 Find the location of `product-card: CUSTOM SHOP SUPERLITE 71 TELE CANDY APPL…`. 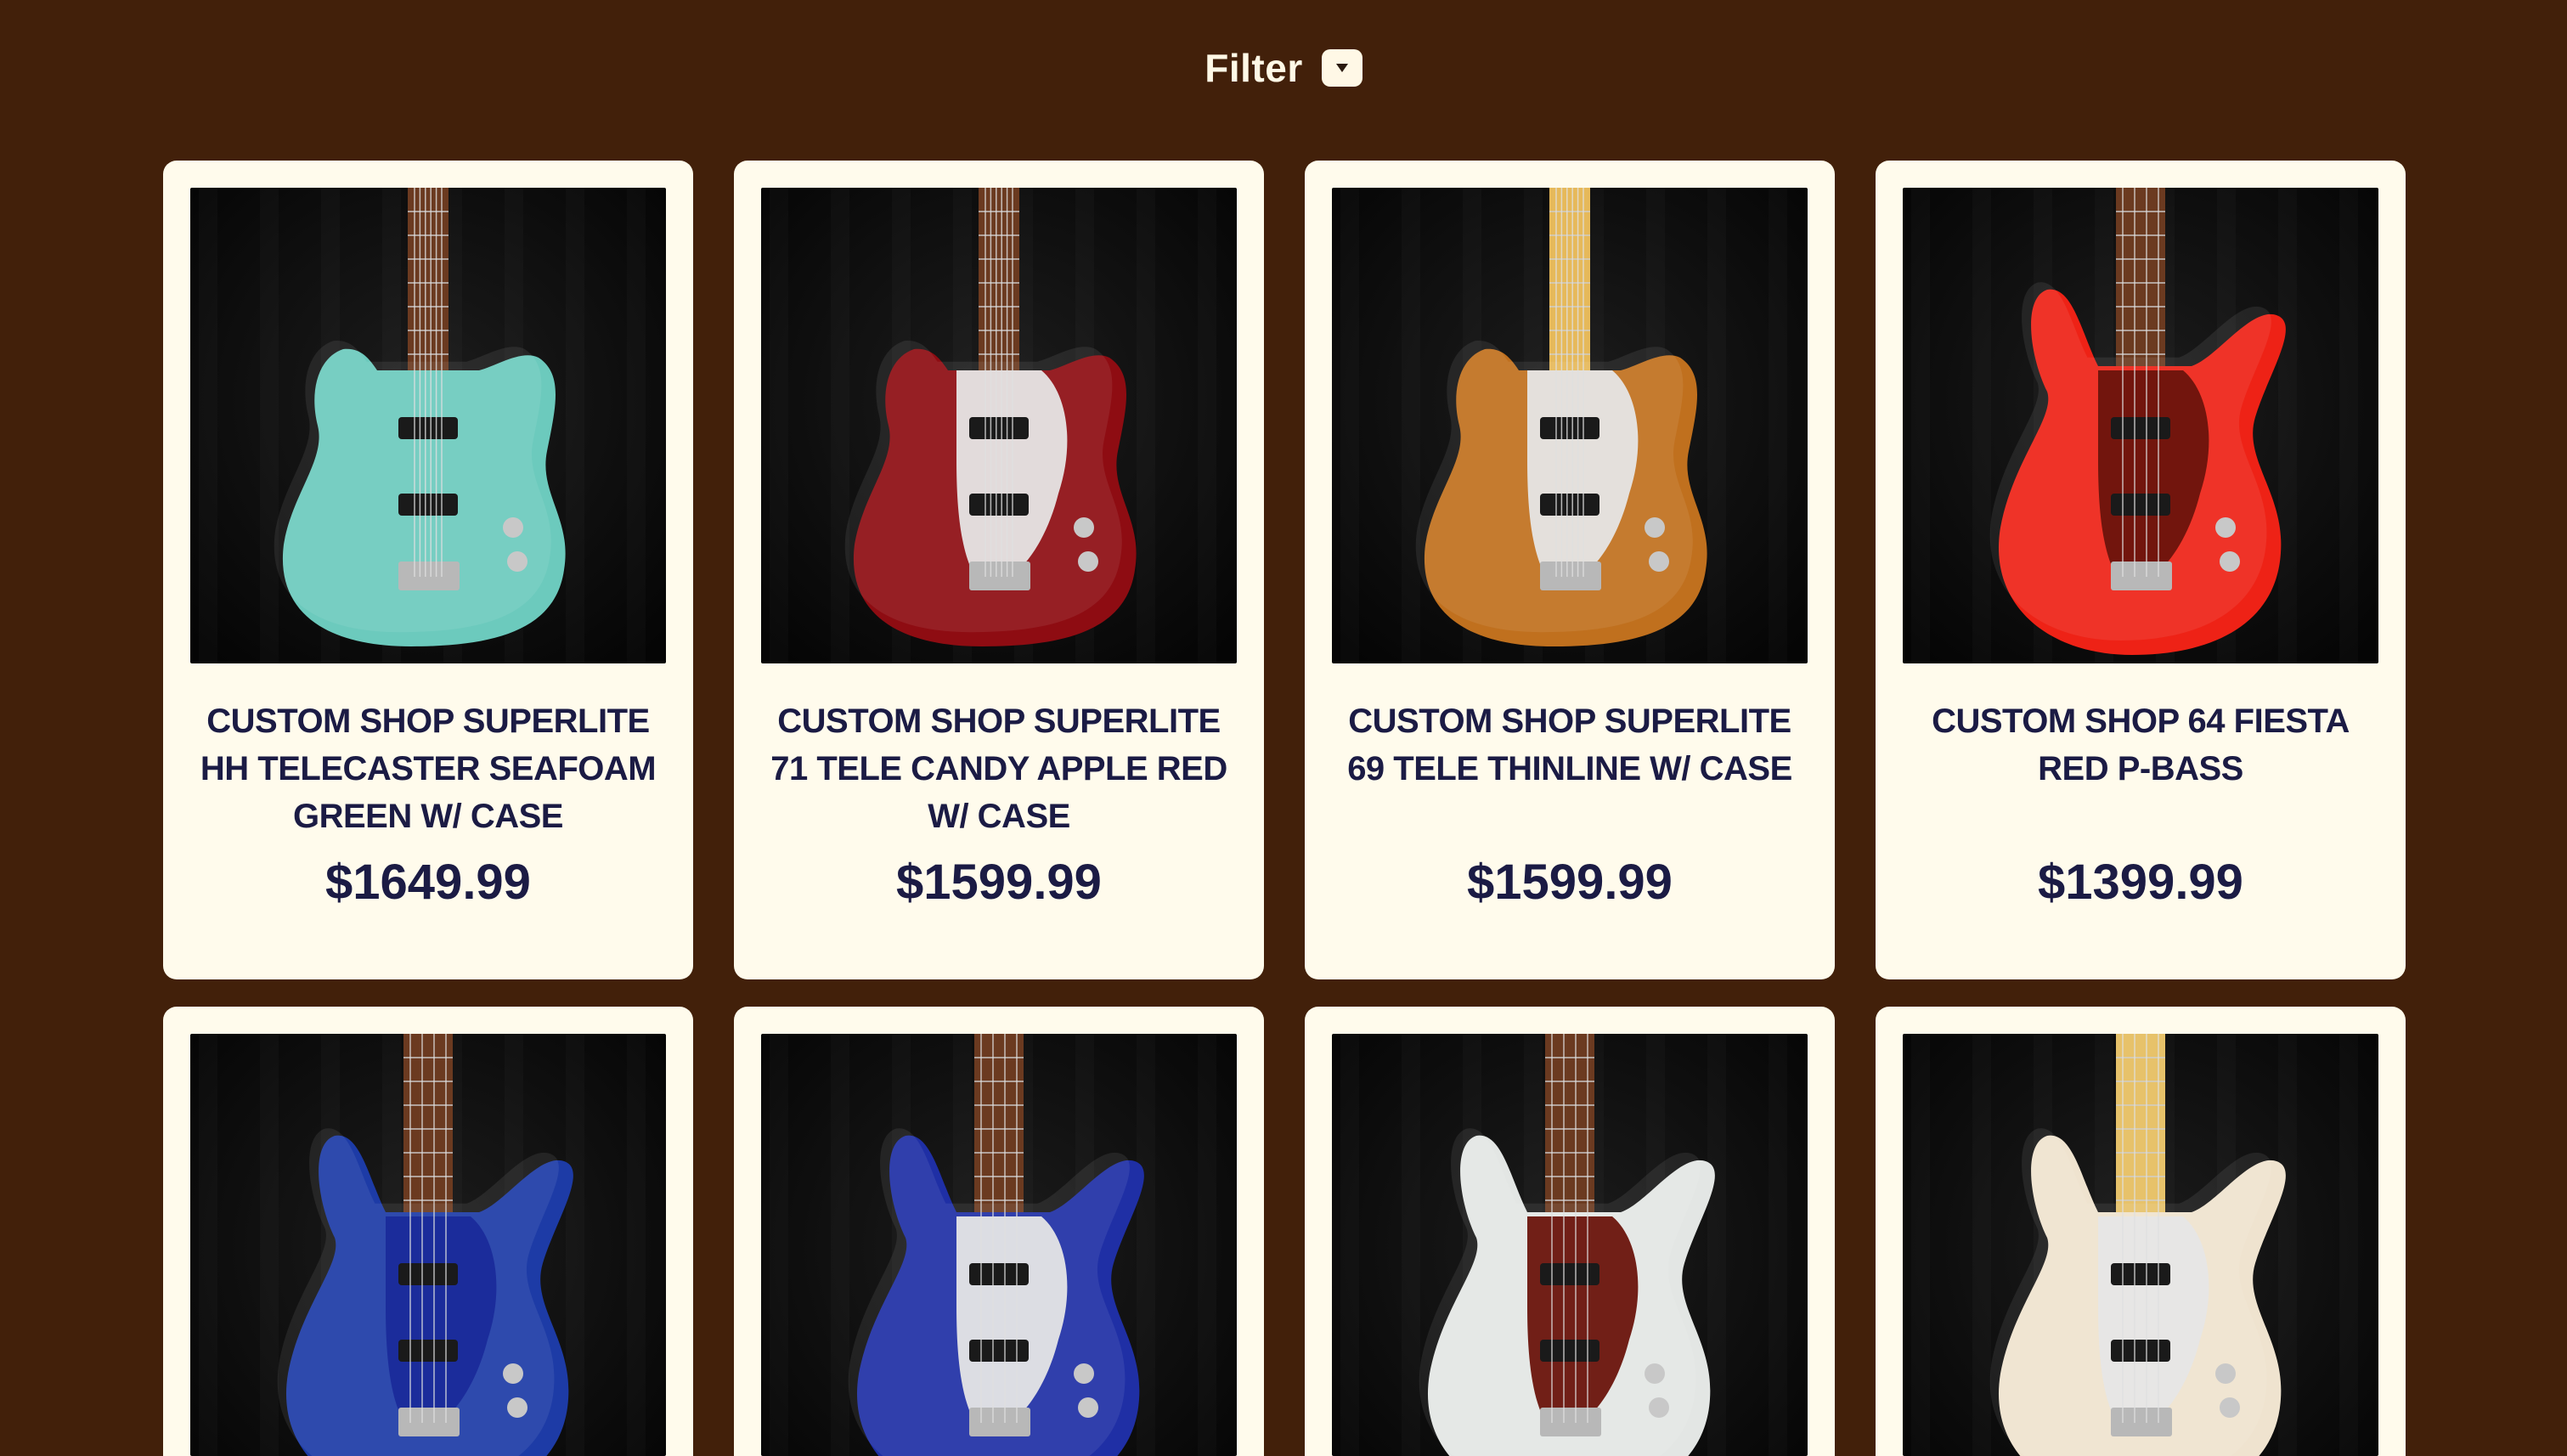

product-card: CUSTOM SHOP SUPERLITE 71 TELE CANDY APPL… is located at coordinates (999, 570).